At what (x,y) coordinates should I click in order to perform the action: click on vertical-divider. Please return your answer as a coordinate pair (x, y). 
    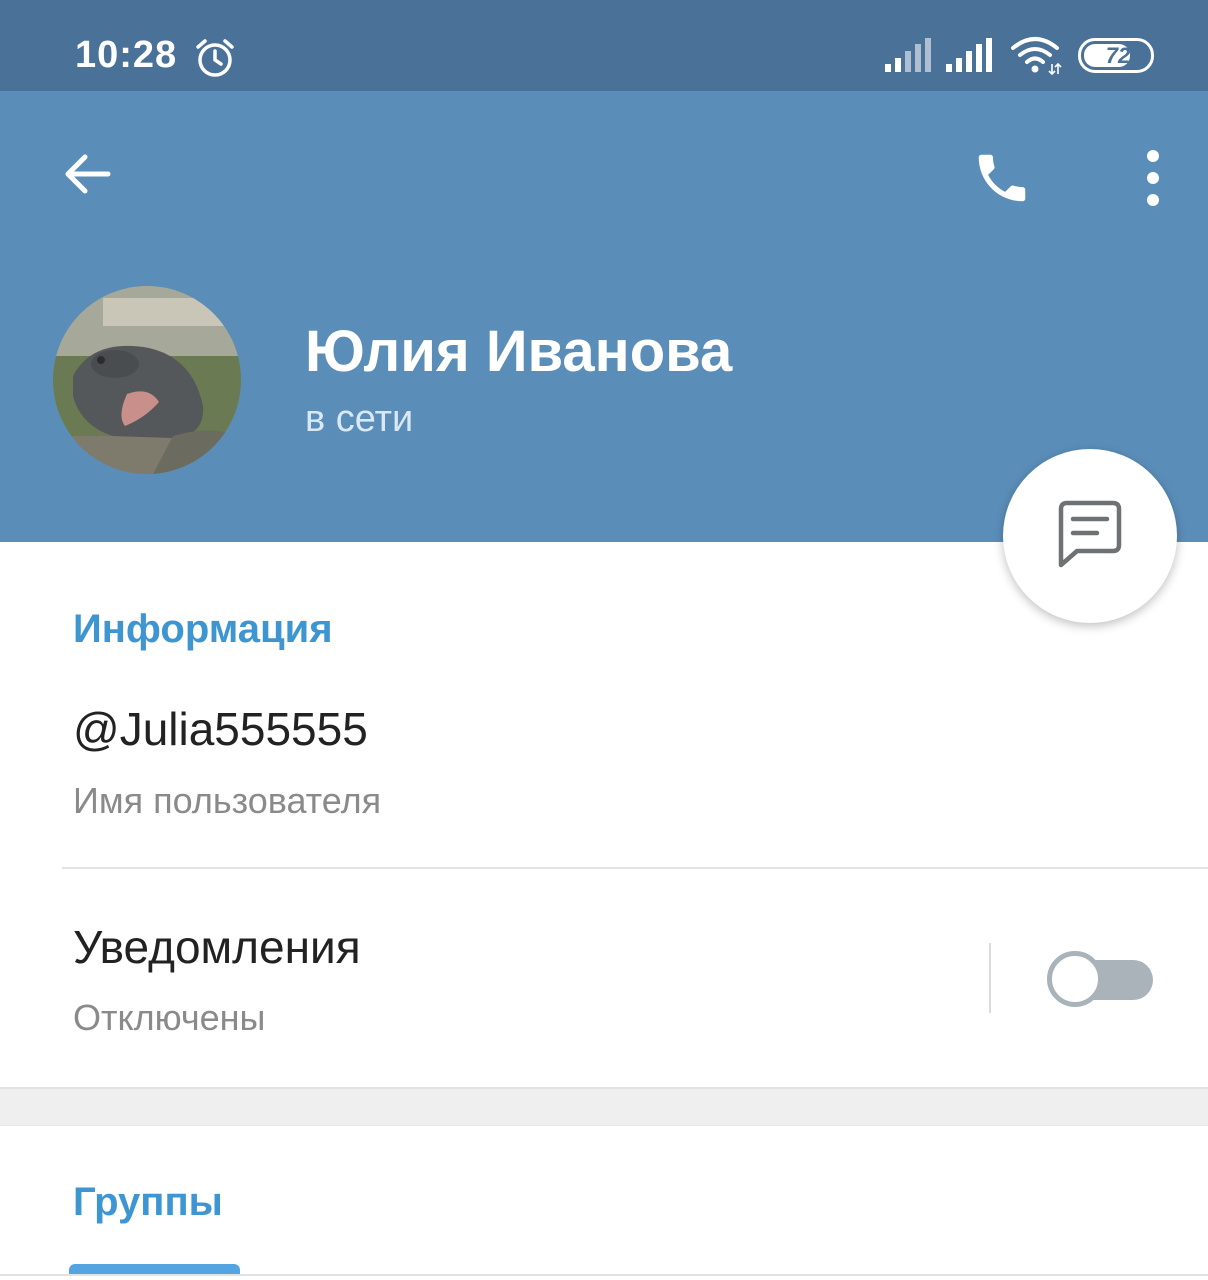
    Looking at the image, I should click on (990, 978).